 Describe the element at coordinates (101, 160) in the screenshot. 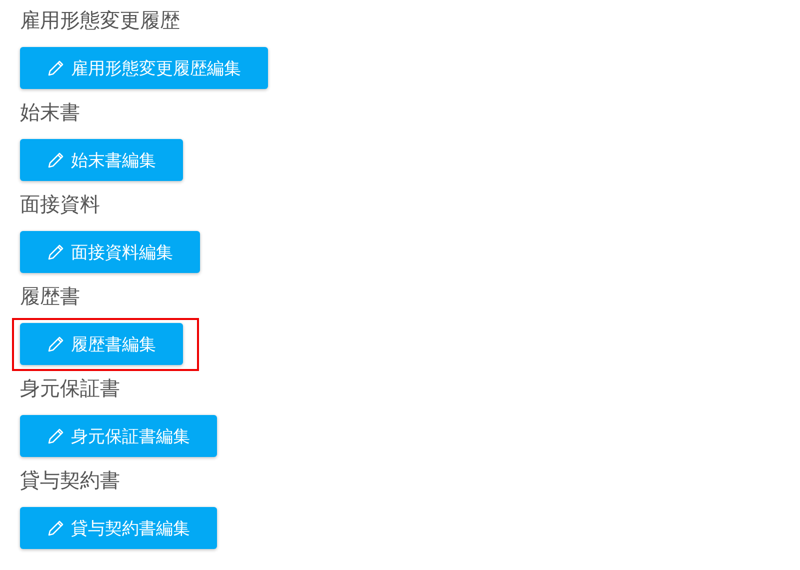

I see `edit-button: 始末書編集` at that location.